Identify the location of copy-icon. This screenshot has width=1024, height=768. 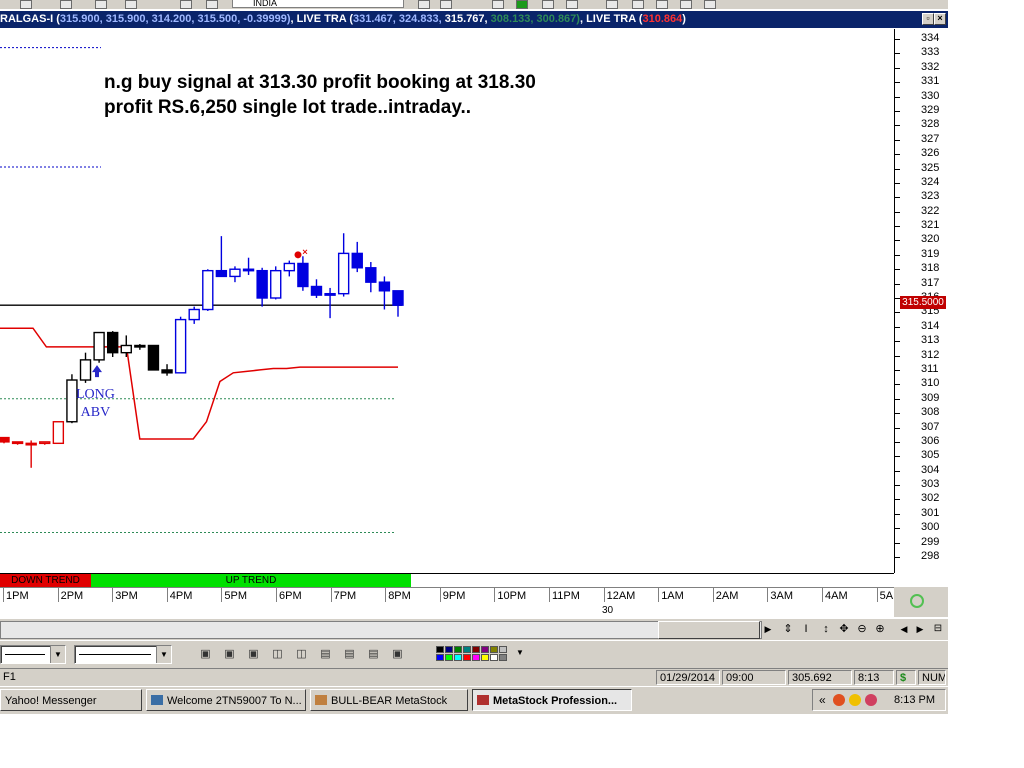
(66, 4).